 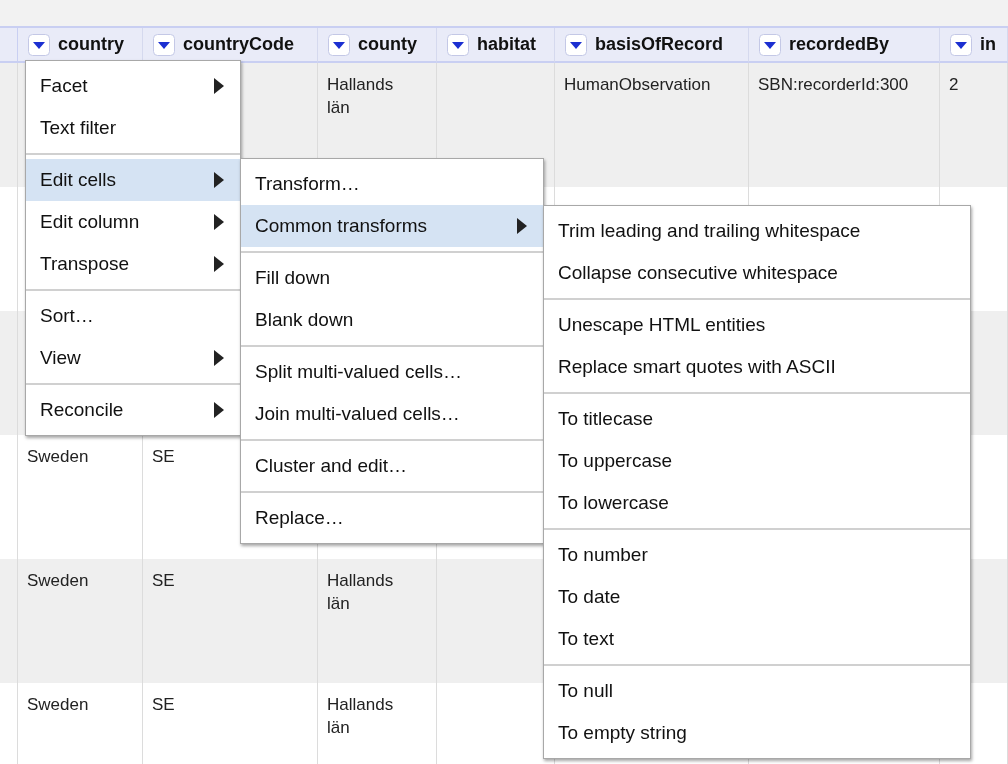 What do you see at coordinates (392, 320) in the screenshot?
I see `menu-item: Blank down` at bounding box center [392, 320].